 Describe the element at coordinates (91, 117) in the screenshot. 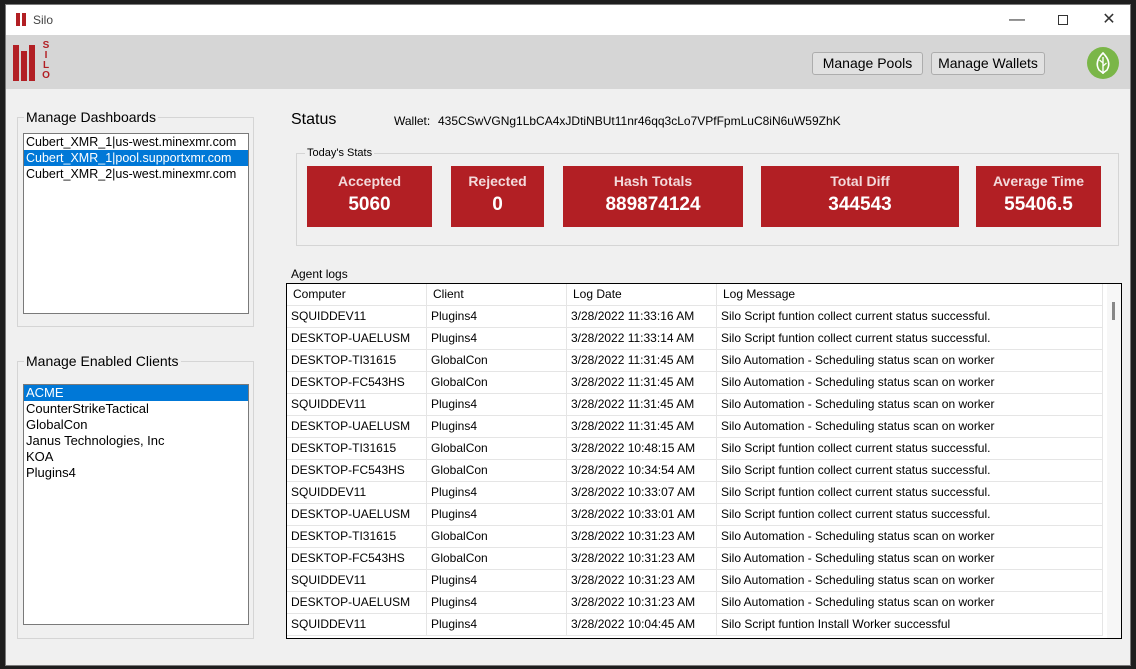

I see `dashboards-group-label: Manage Dashboards` at that location.